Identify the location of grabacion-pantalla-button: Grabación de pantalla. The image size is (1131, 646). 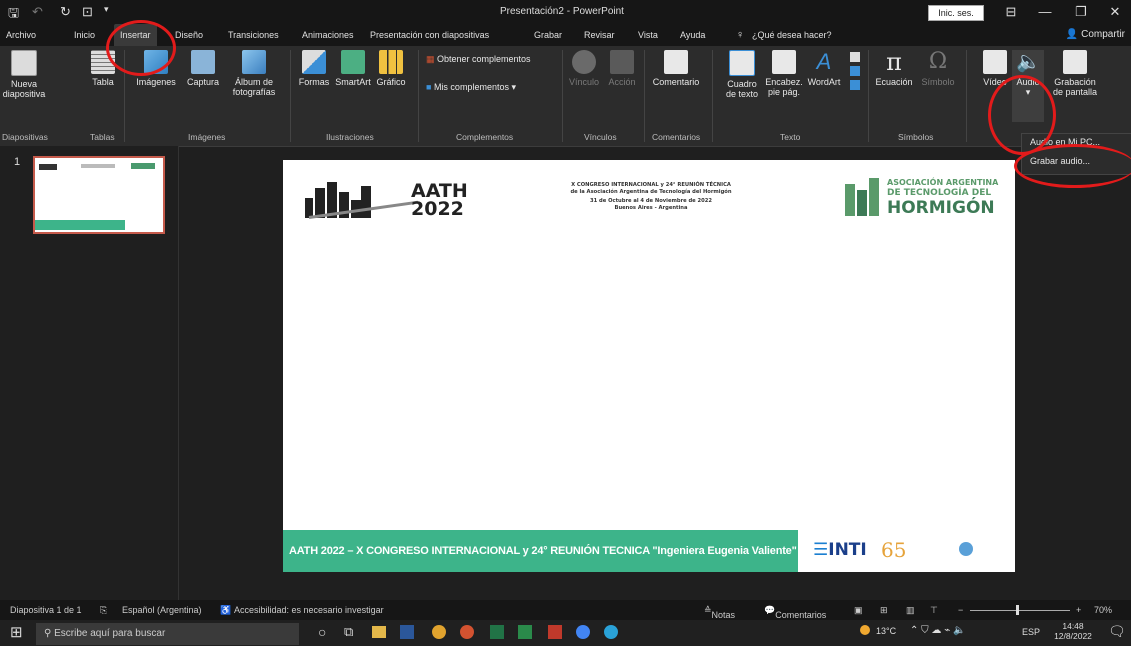
(1075, 73).